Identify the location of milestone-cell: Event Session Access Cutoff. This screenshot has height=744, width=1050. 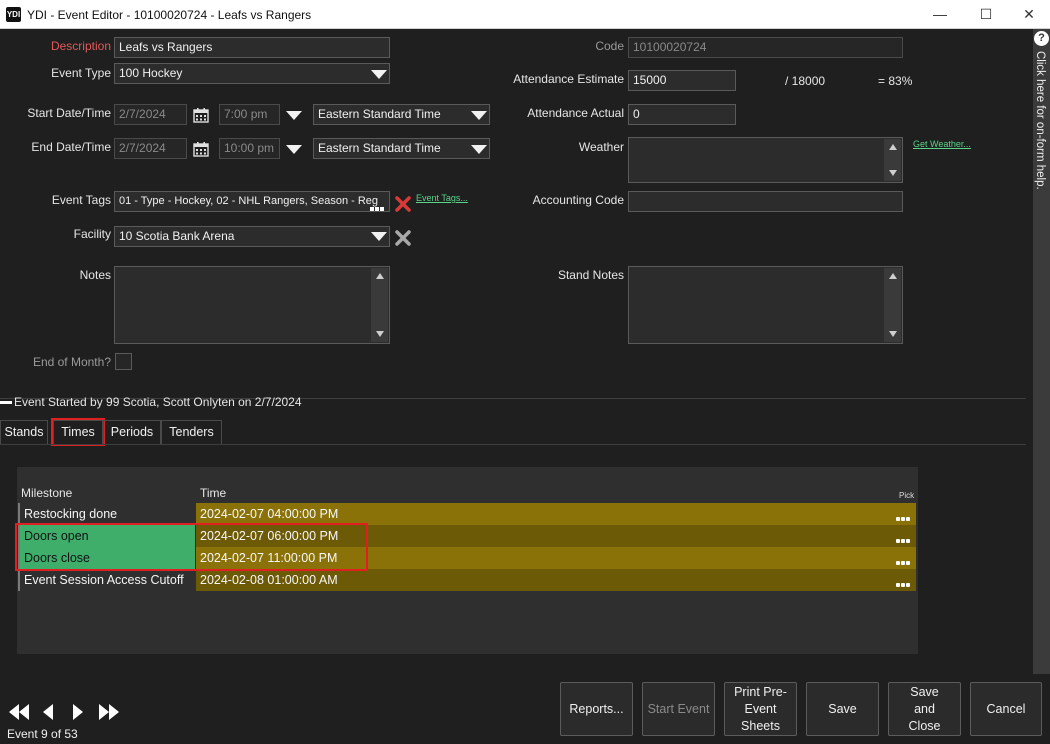
(106, 580).